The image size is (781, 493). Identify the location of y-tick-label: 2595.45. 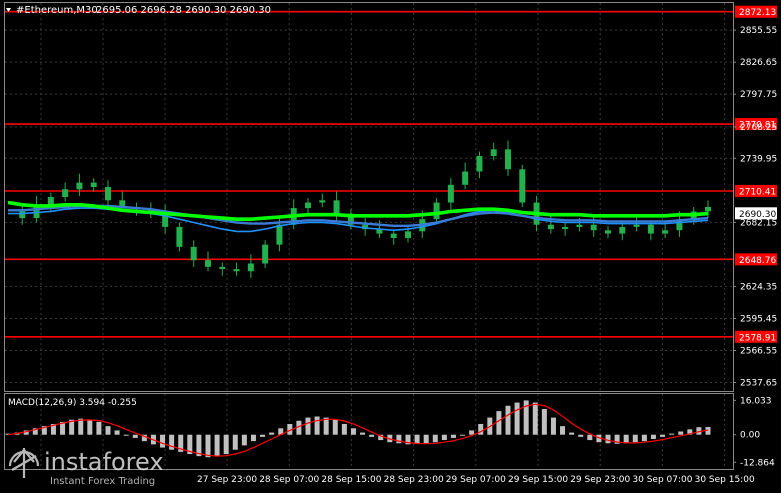
(758, 319).